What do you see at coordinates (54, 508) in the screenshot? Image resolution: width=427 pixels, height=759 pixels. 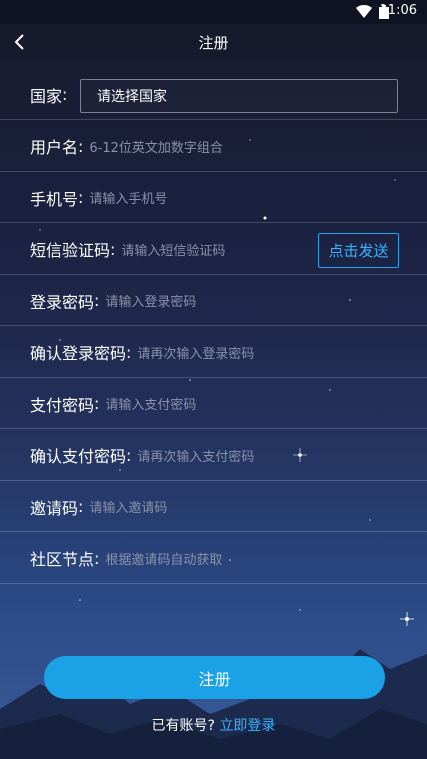 I see `invite-code-label: 邀请码` at bounding box center [54, 508].